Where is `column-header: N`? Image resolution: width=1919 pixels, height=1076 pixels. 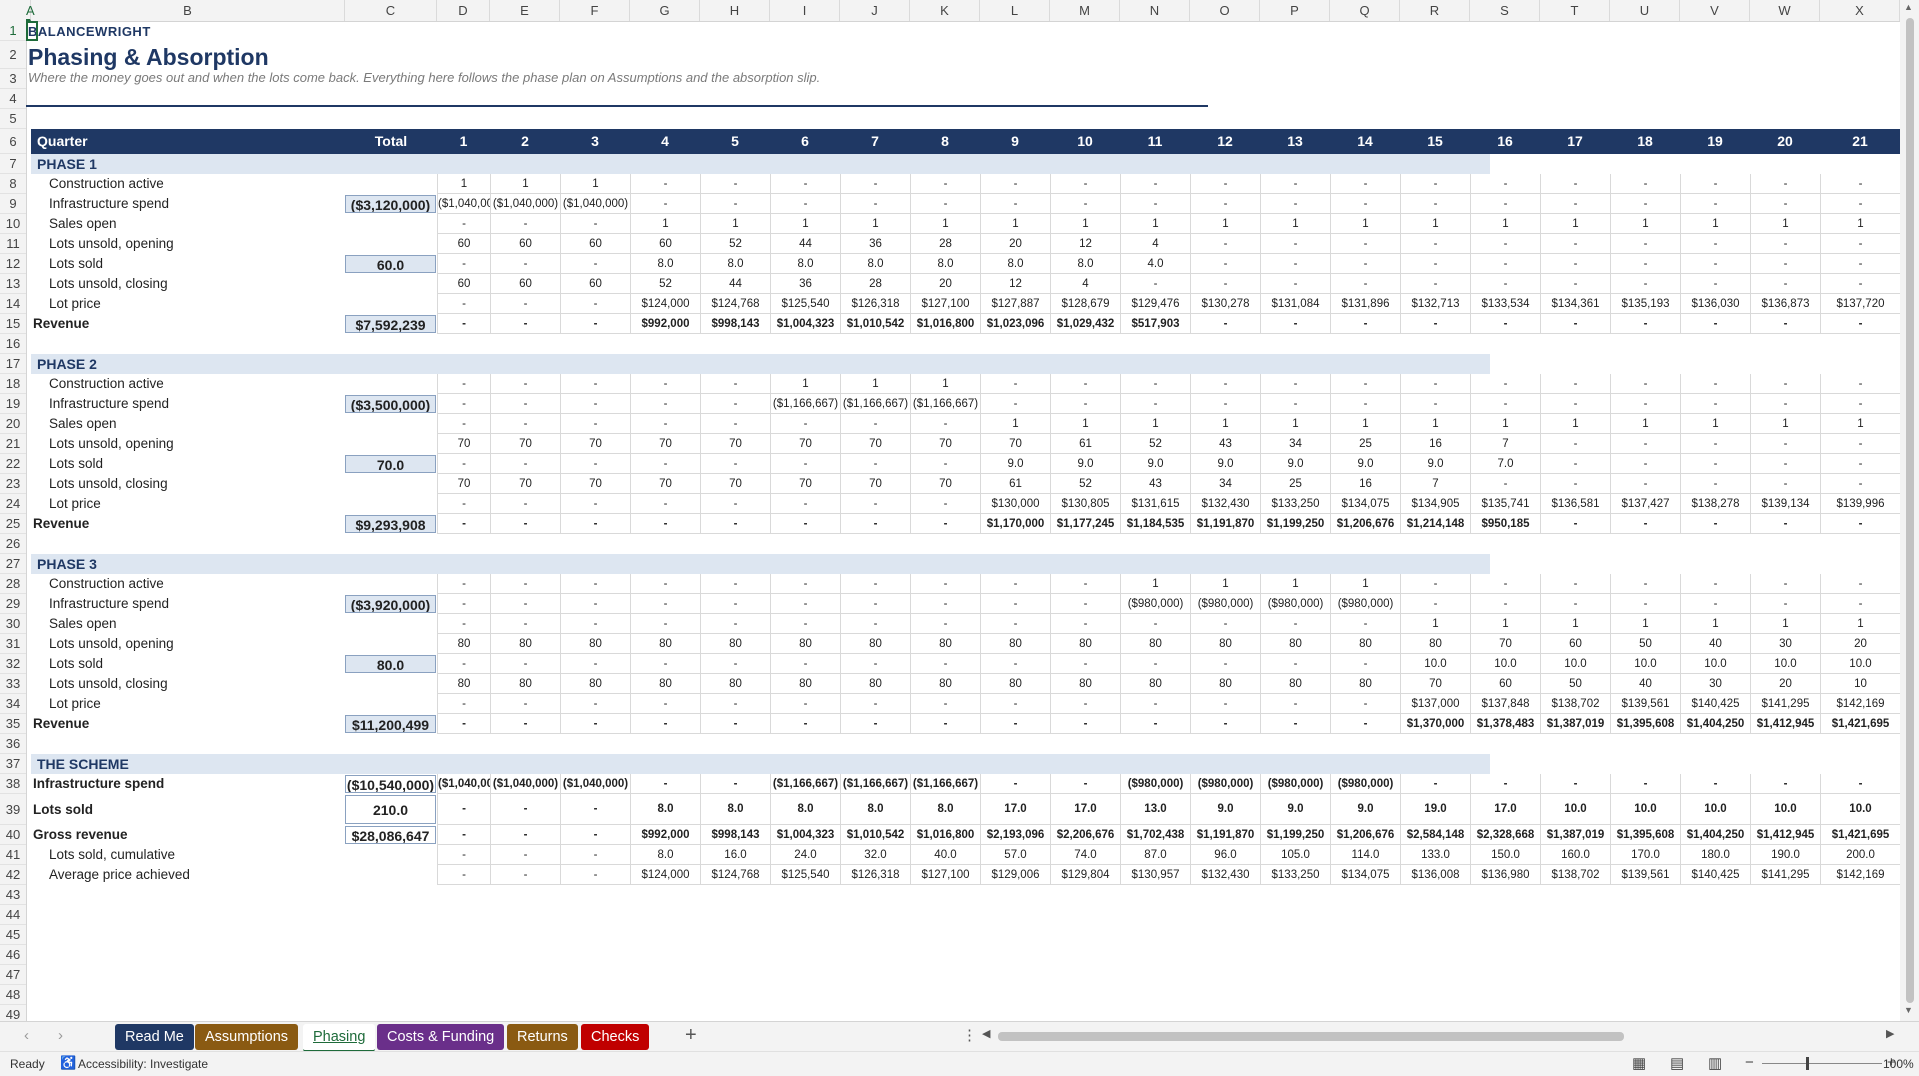
column-header: N is located at coordinates (1155, 10).